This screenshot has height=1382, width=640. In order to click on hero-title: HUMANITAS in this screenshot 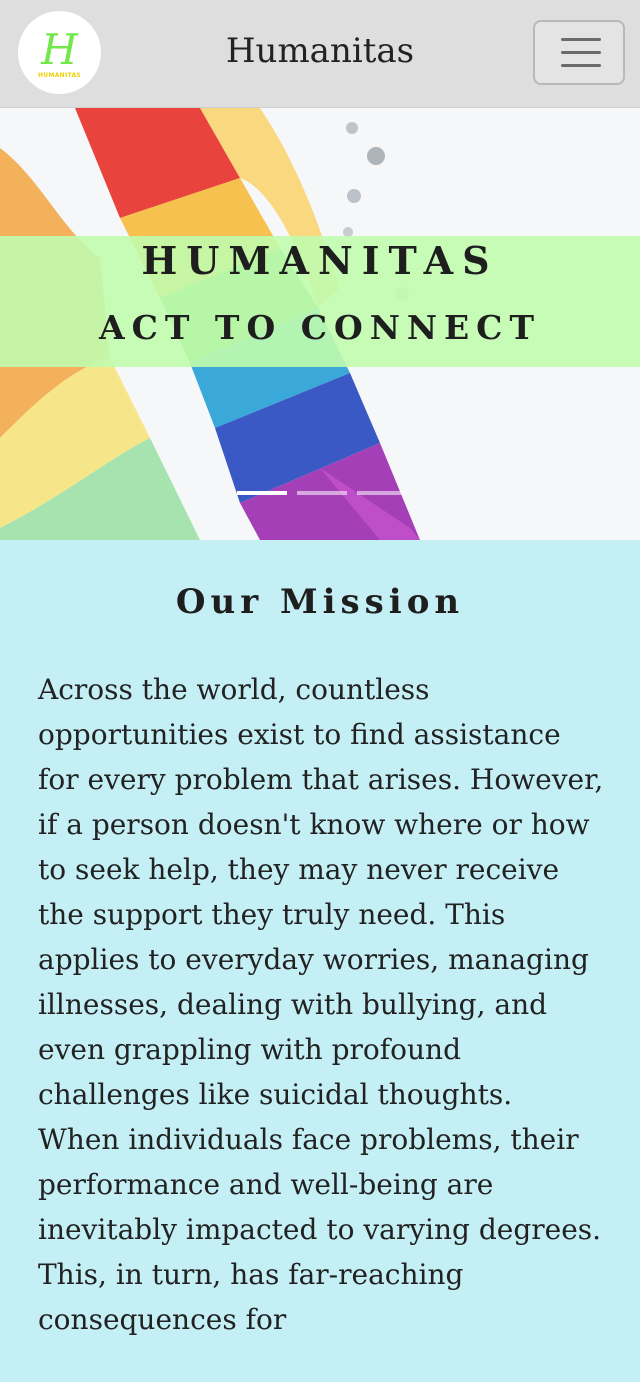, I will do `click(320, 260)`.